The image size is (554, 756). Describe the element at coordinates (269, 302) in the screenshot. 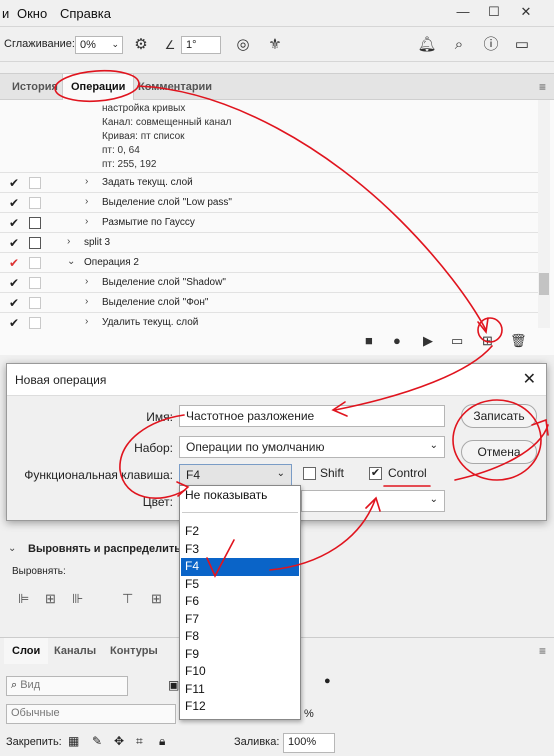

I see `action-row: ✔ › Выделение слой "Фон"` at that location.